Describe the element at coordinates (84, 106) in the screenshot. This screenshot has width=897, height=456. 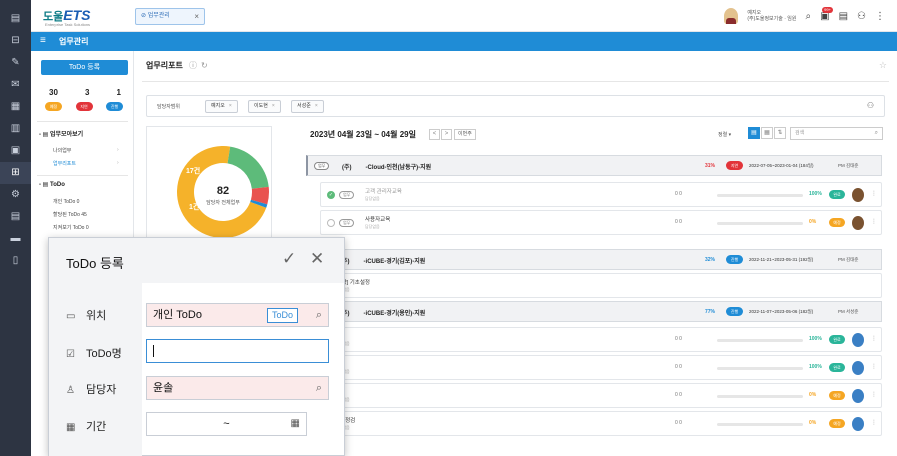
I see `pill-delayed: 지연` at that location.